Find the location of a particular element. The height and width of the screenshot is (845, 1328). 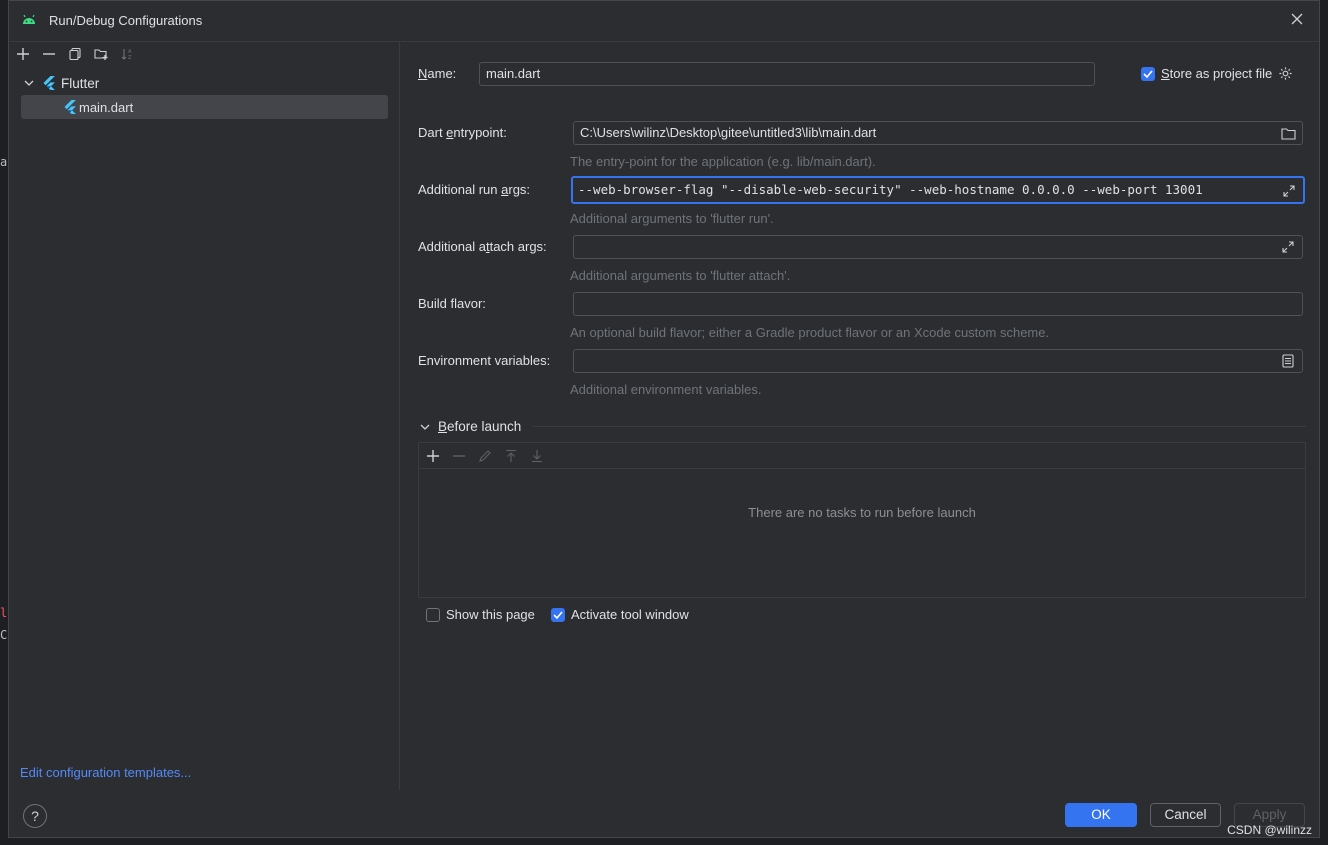

store-as-project-file-label: Store as project file is located at coordinates (1217, 73).